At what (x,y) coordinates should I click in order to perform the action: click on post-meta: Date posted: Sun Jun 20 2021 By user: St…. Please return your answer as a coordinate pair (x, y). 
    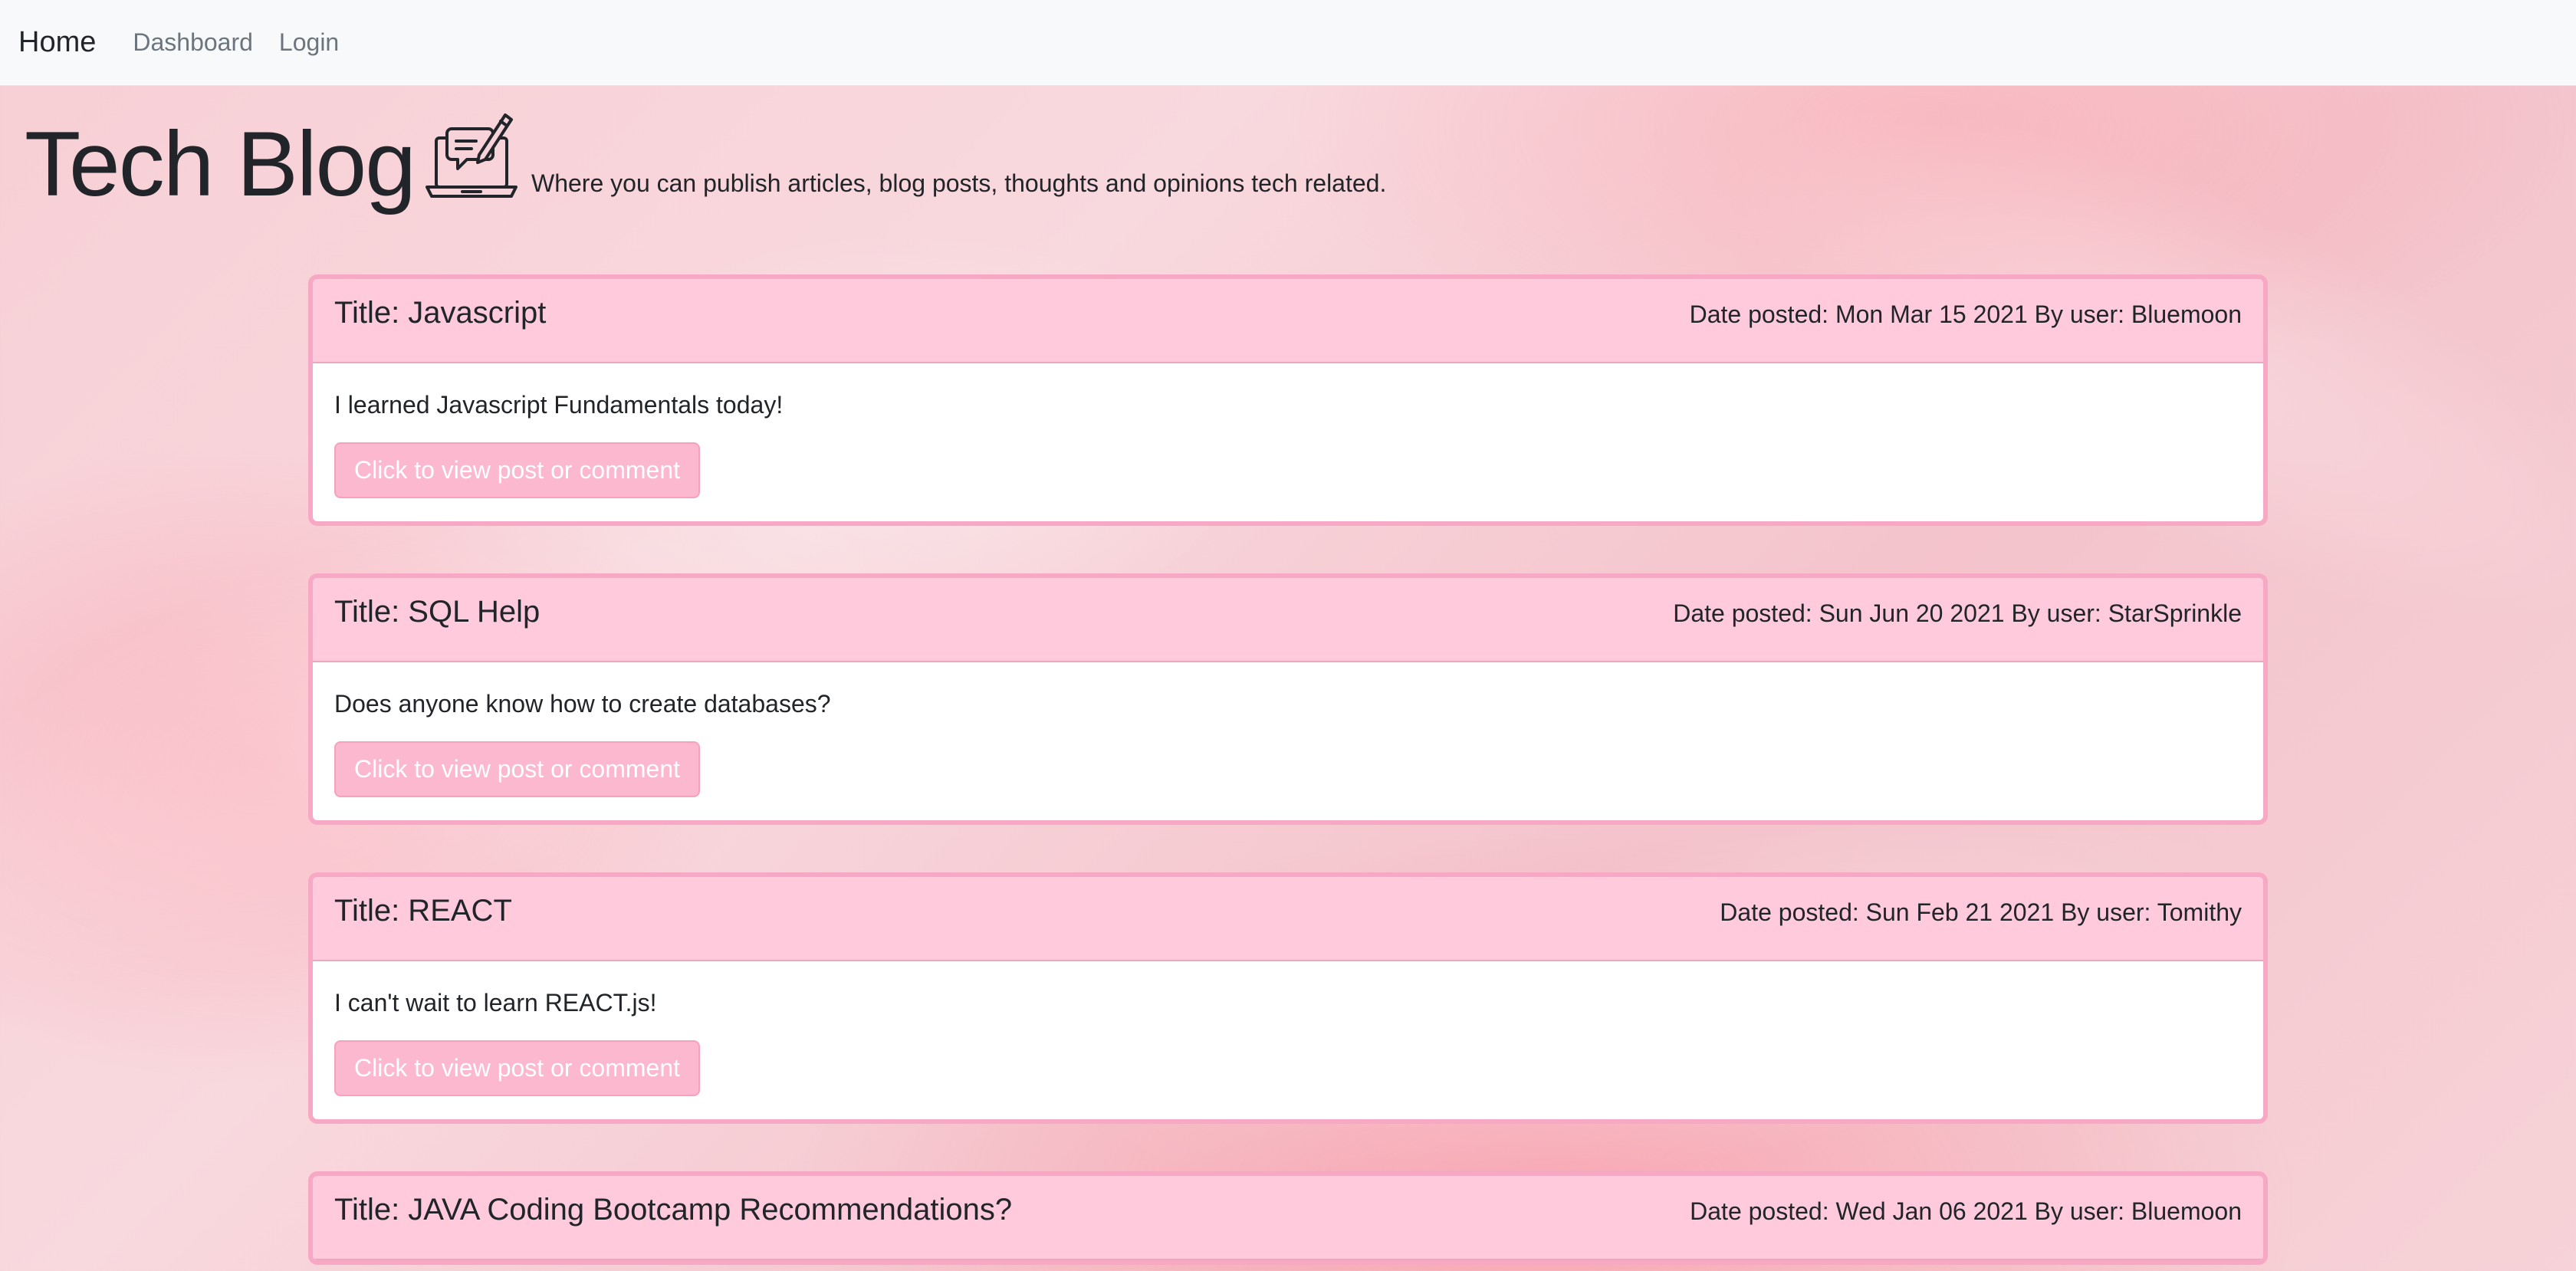
    Looking at the image, I should click on (1958, 613).